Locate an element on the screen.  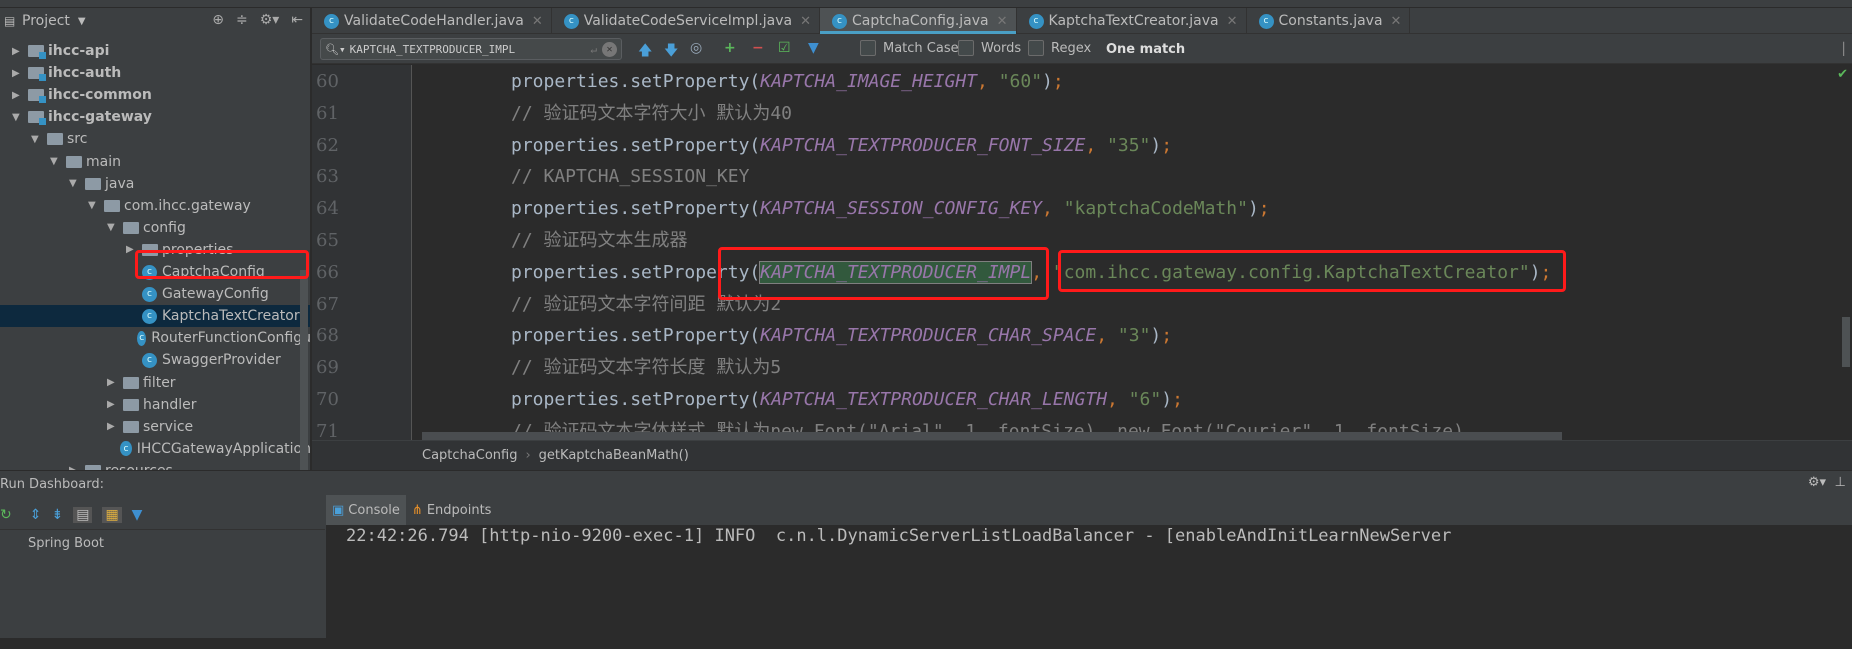
line-number: 63 is located at coordinates (327, 177).